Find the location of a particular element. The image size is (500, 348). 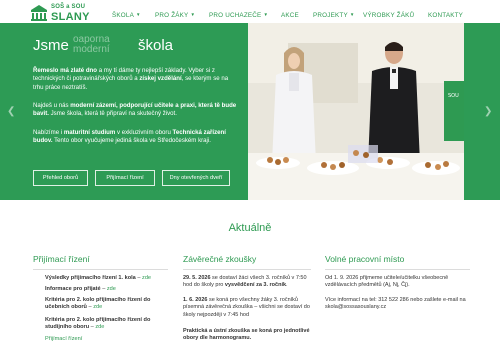

item-text: . is located at coordinates (287, 285).